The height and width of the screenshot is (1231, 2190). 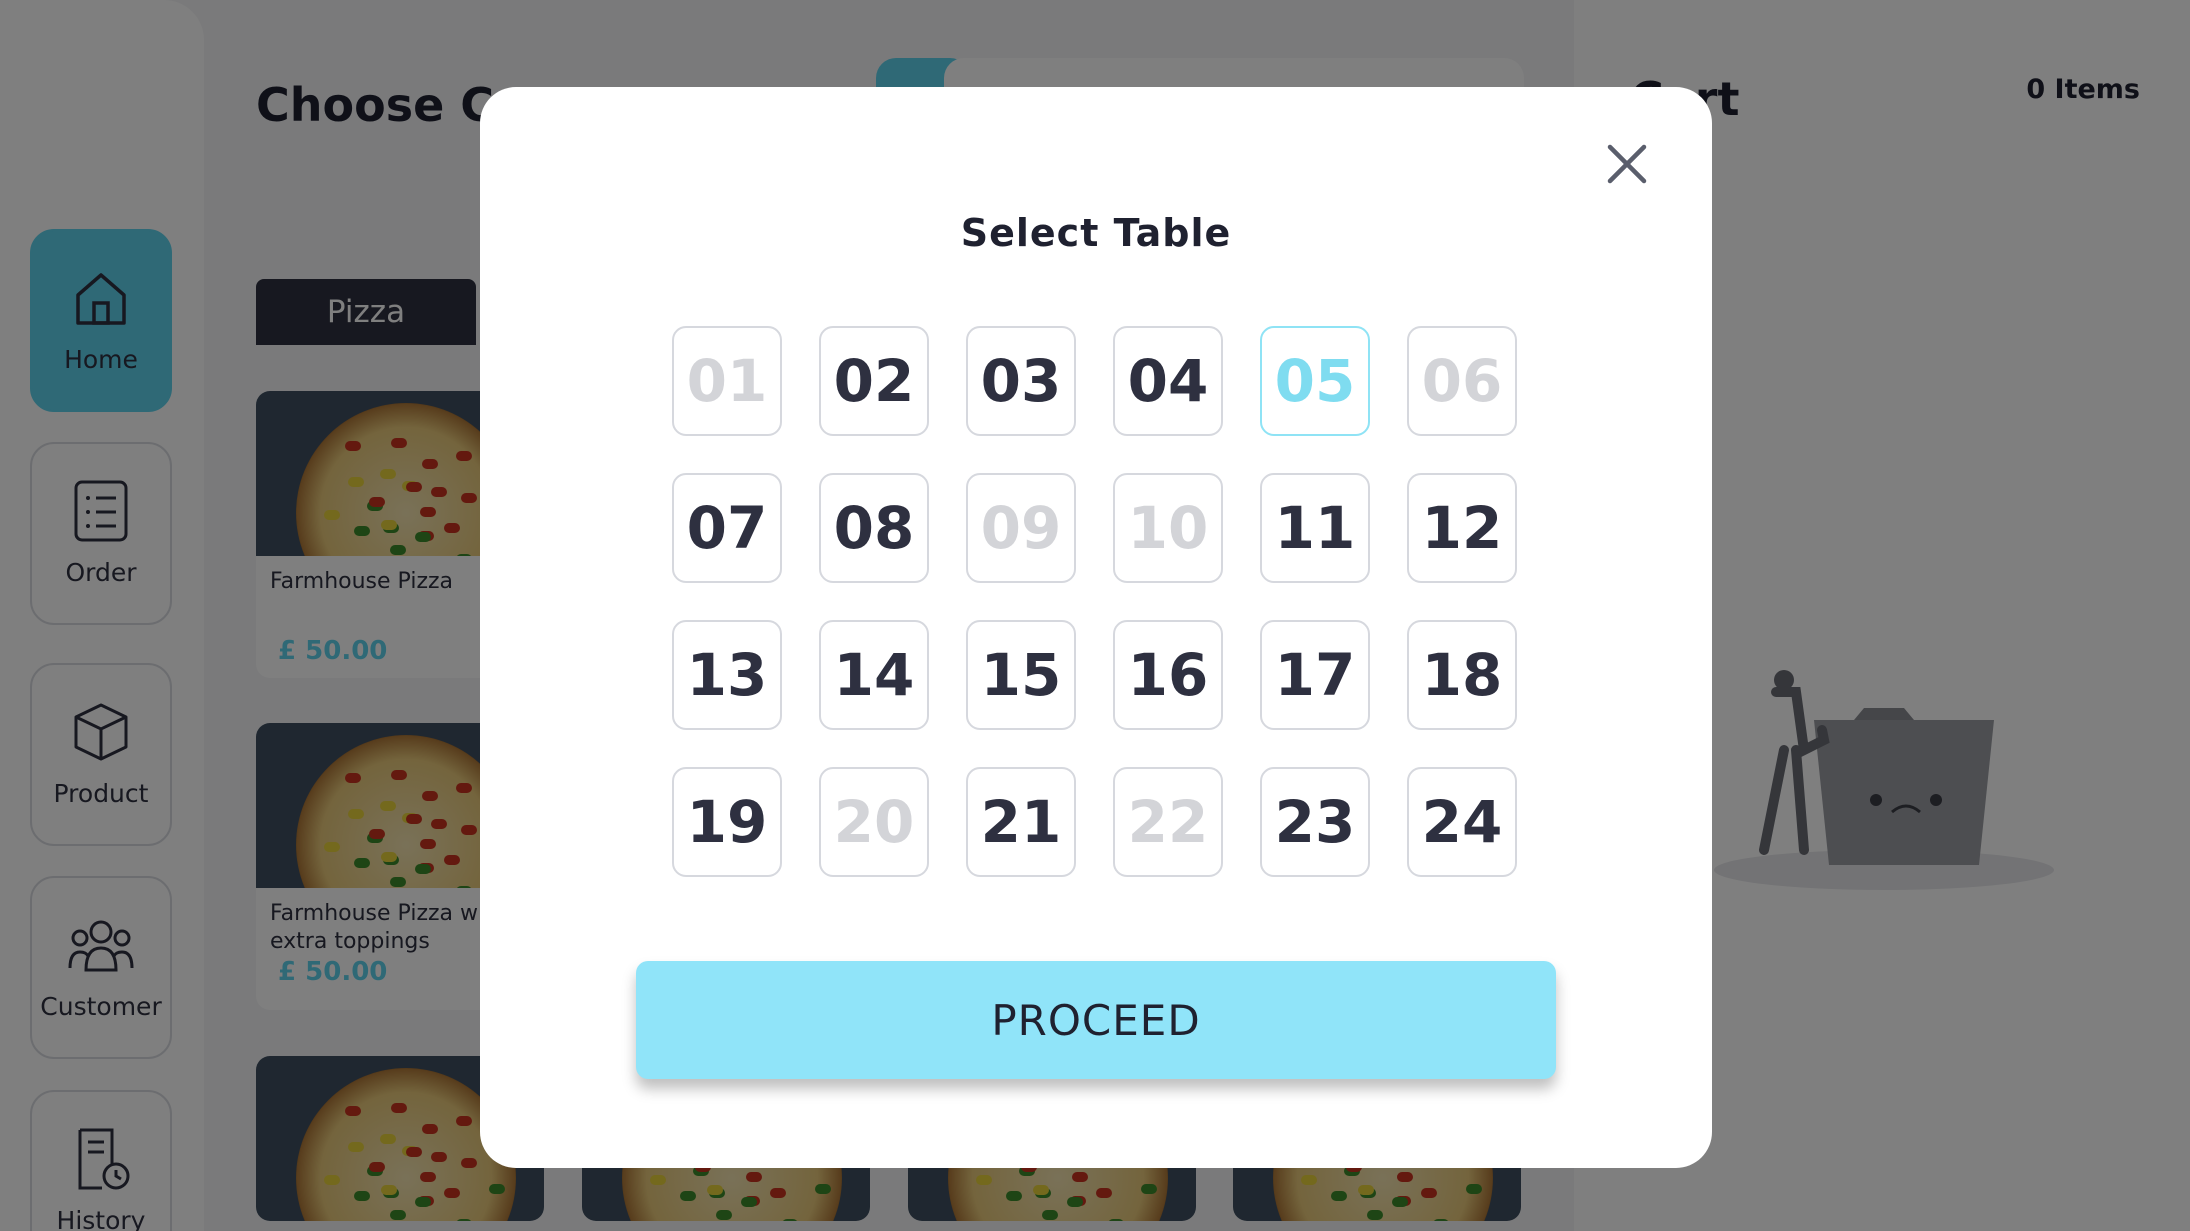 What do you see at coordinates (1462, 822) in the screenshot?
I see `table-24-button: 24` at bounding box center [1462, 822].